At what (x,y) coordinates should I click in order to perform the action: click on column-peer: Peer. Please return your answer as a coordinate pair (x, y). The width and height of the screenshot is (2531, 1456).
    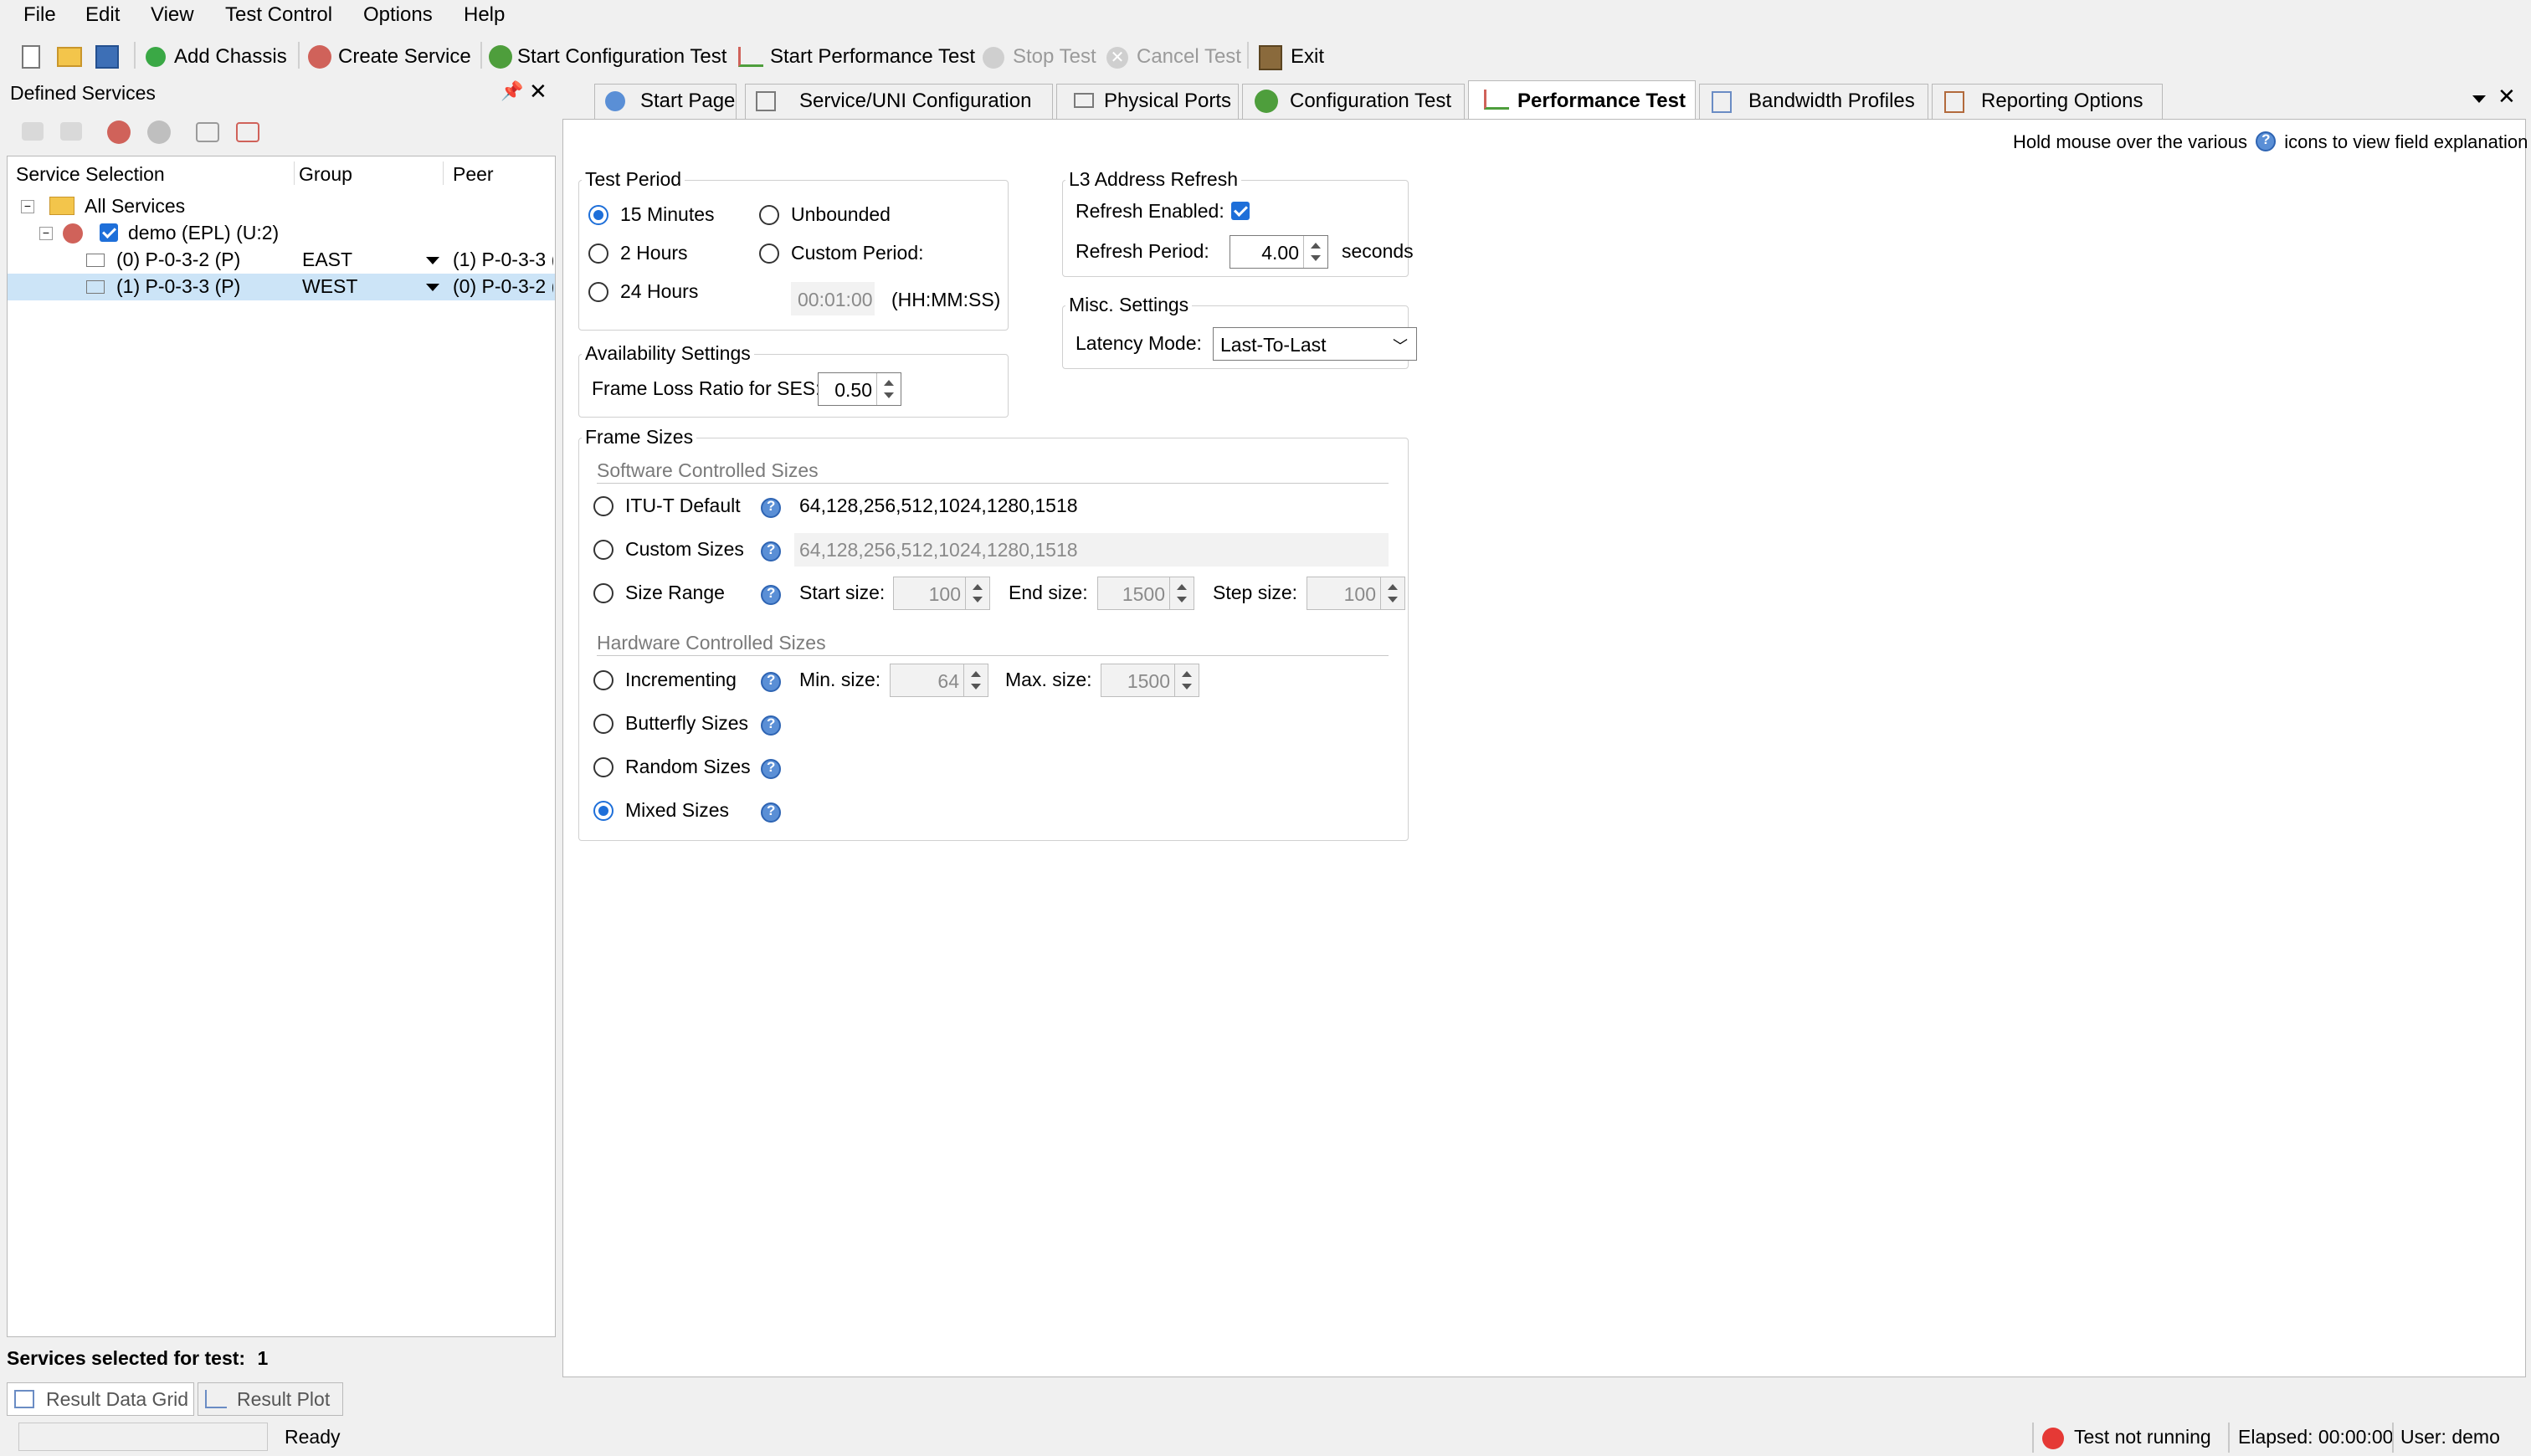
    Looking at the image, I should click on (473, 174).